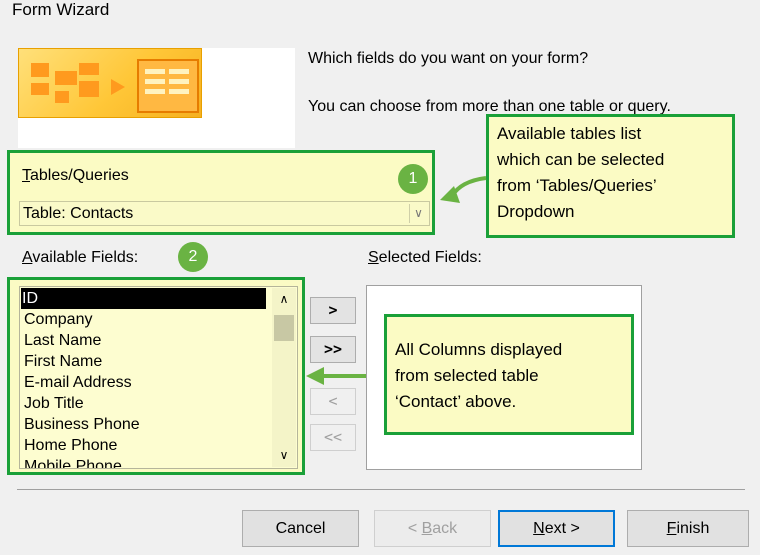 The image size is (760, 555). I want to click on available-fields-label: Available Fields:, so click(80, 257).